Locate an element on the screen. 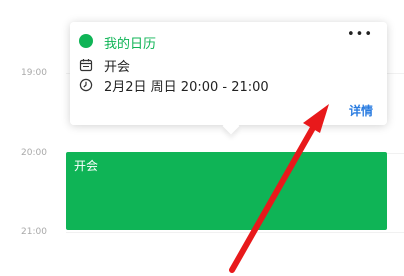  time-label-20: 20:00 is located at coordinates (34, 153).